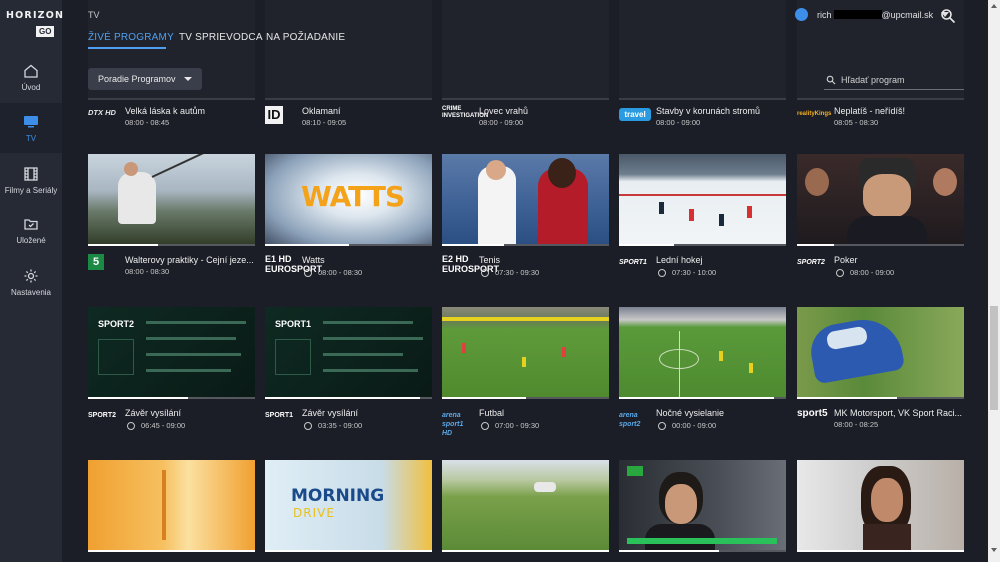  I want to click on program-search-input, so click(901, 79).